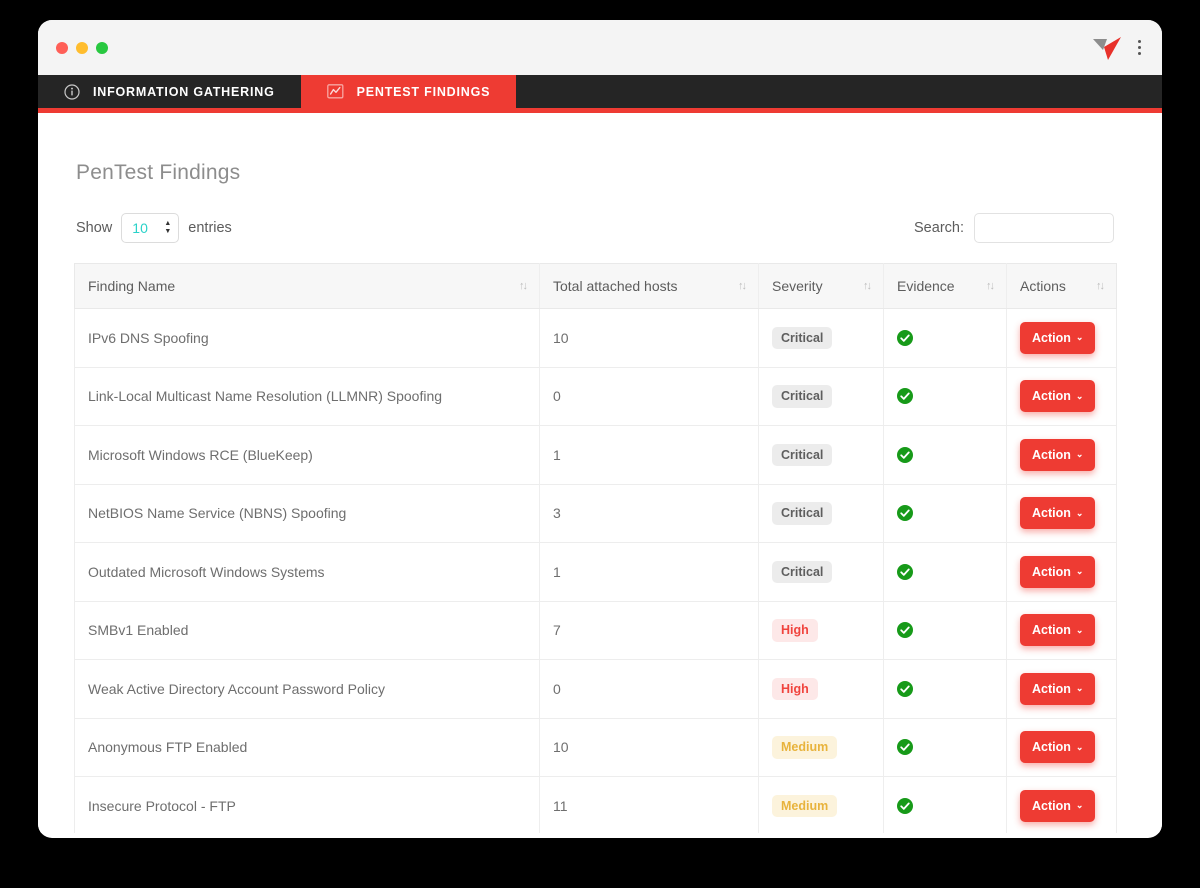 This screenshot has width=1200, height=888. I want to click on entries-label: entries, so click(210, 228).